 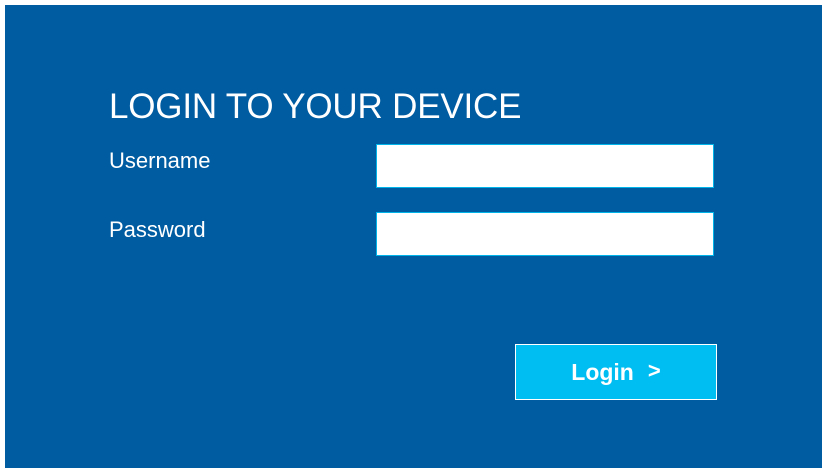 I want to click on page-title: LOGIN TO YOUR DEVICE, so click(x=315, y=106).